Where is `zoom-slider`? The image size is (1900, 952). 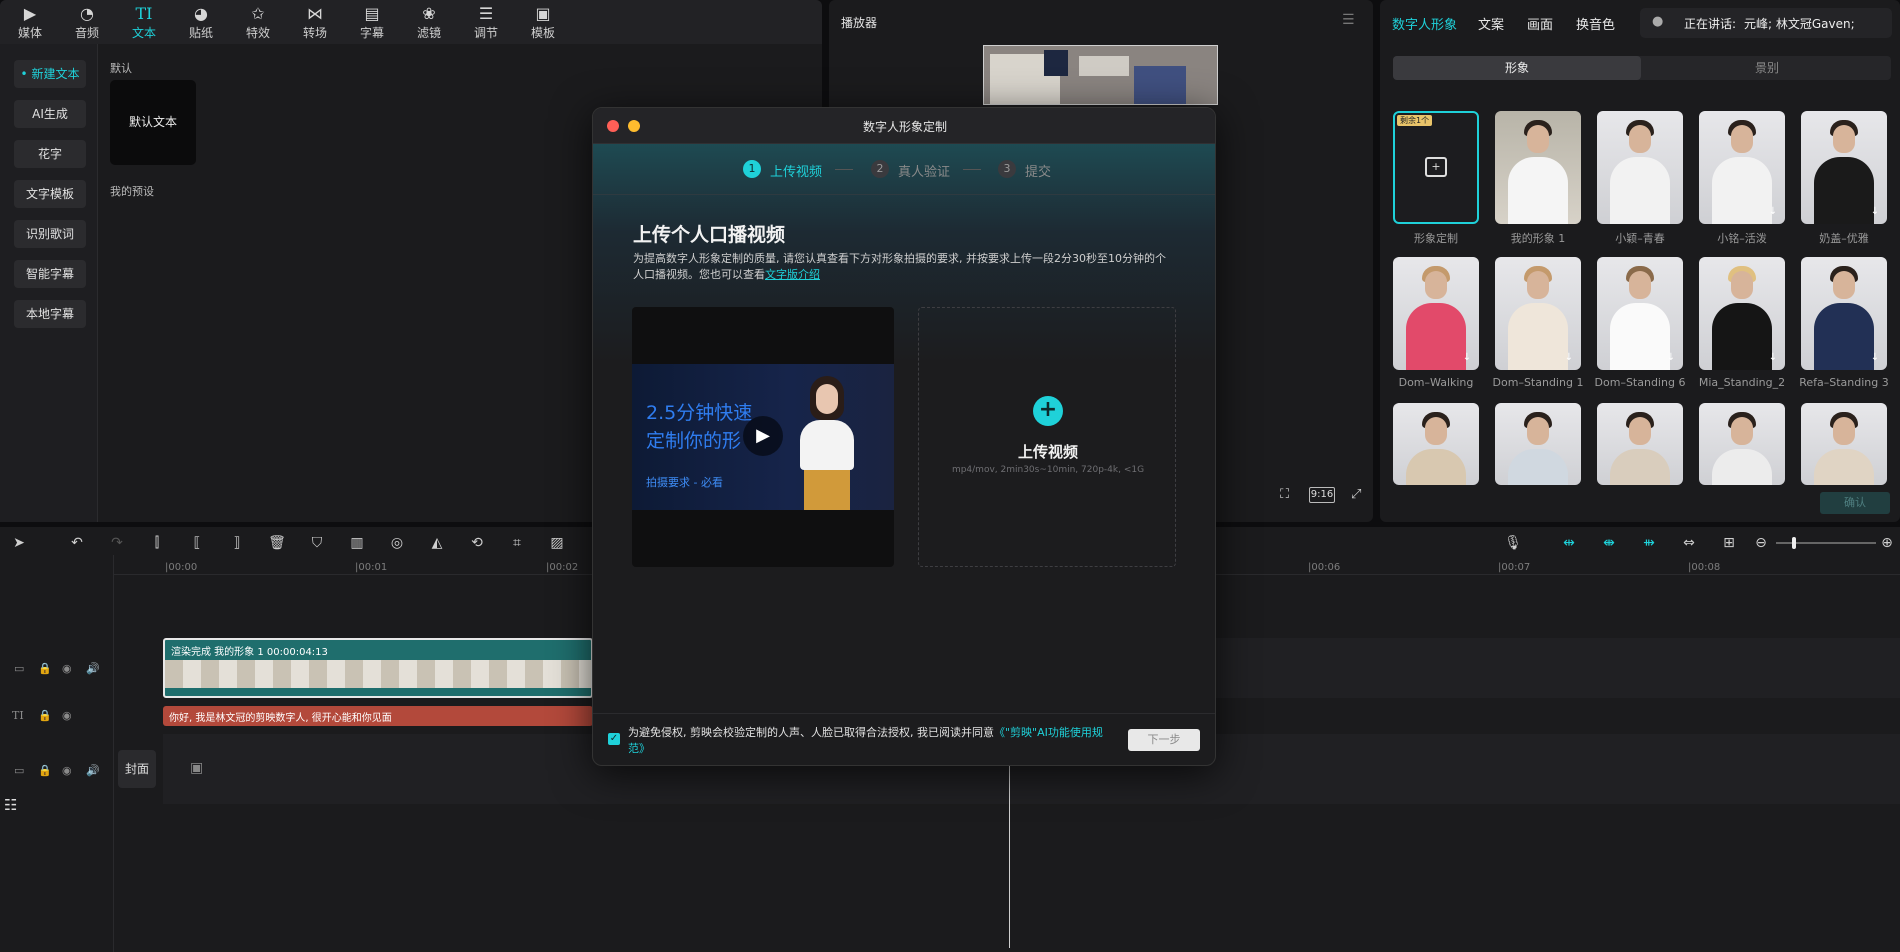
zoom-slider is located at coordinates (1826, 543).